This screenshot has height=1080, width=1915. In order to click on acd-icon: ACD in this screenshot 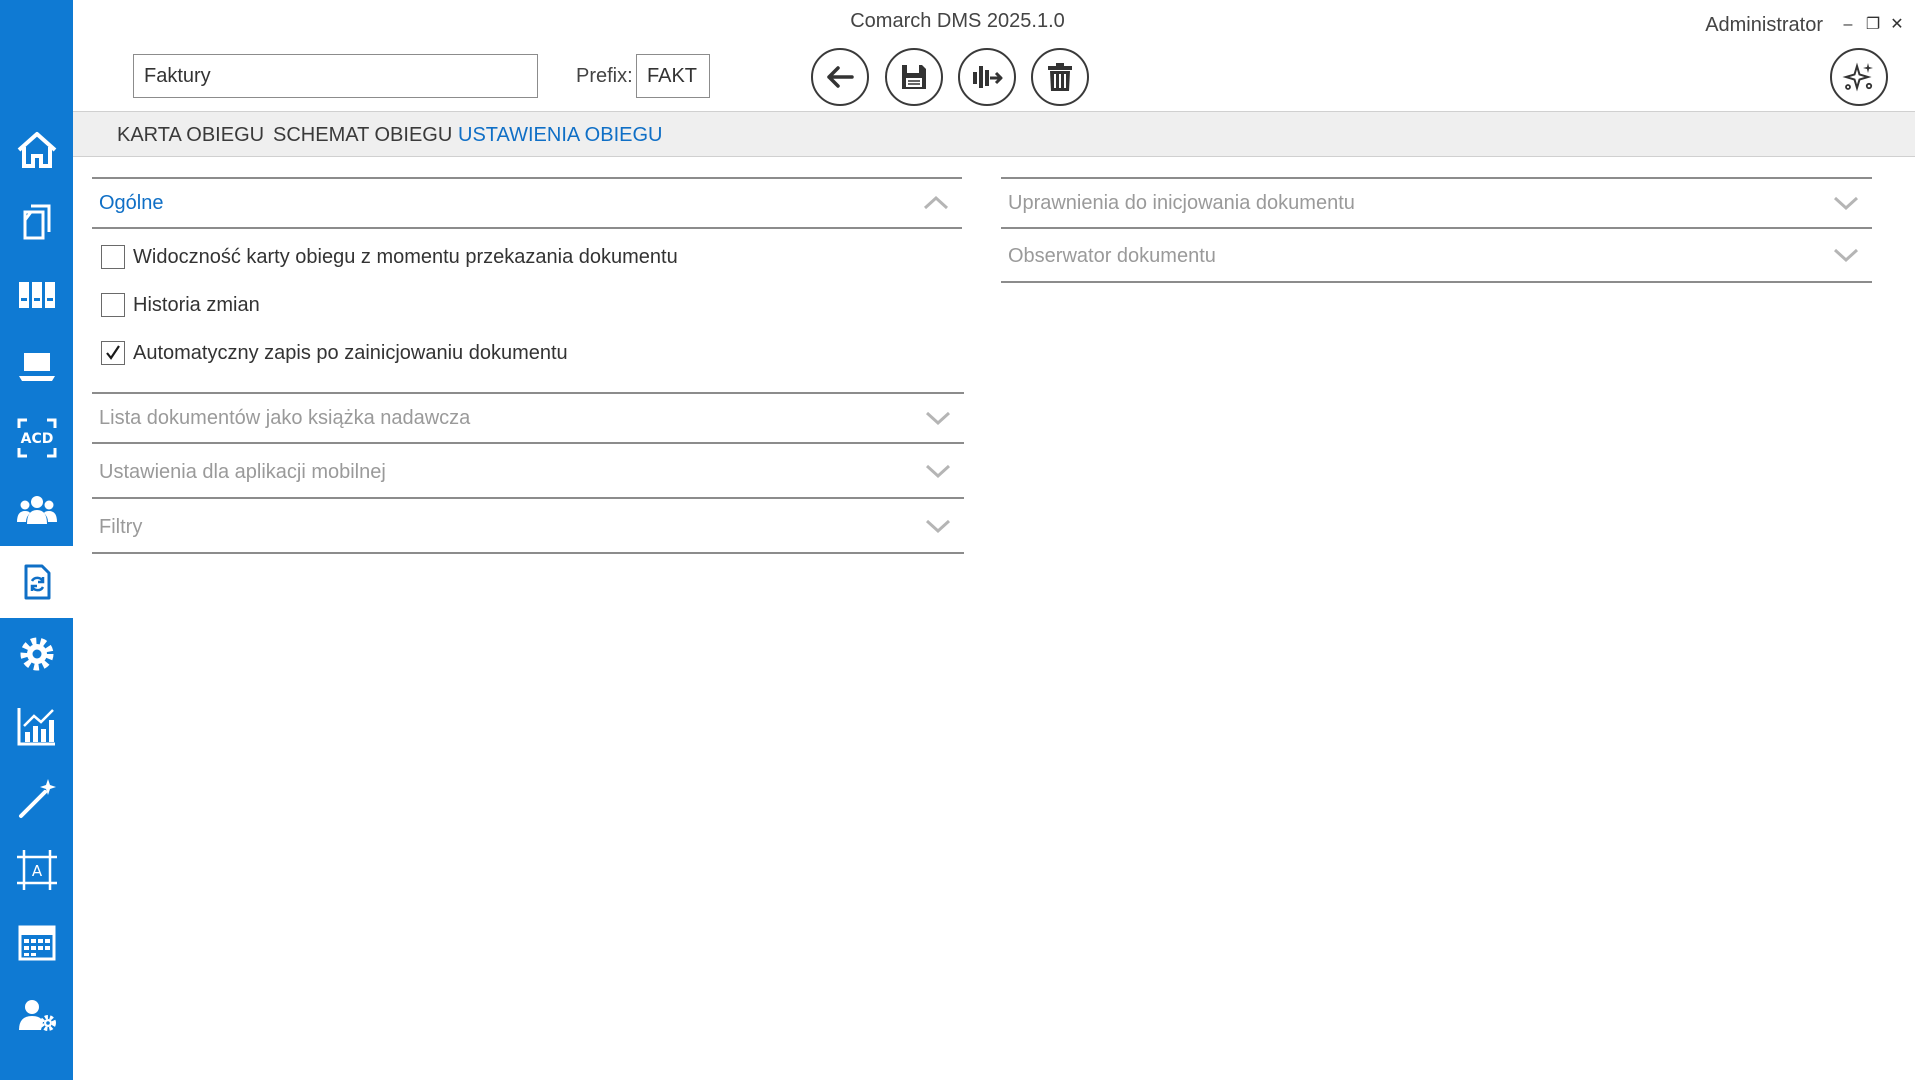, I will do `click(36, 438)`.